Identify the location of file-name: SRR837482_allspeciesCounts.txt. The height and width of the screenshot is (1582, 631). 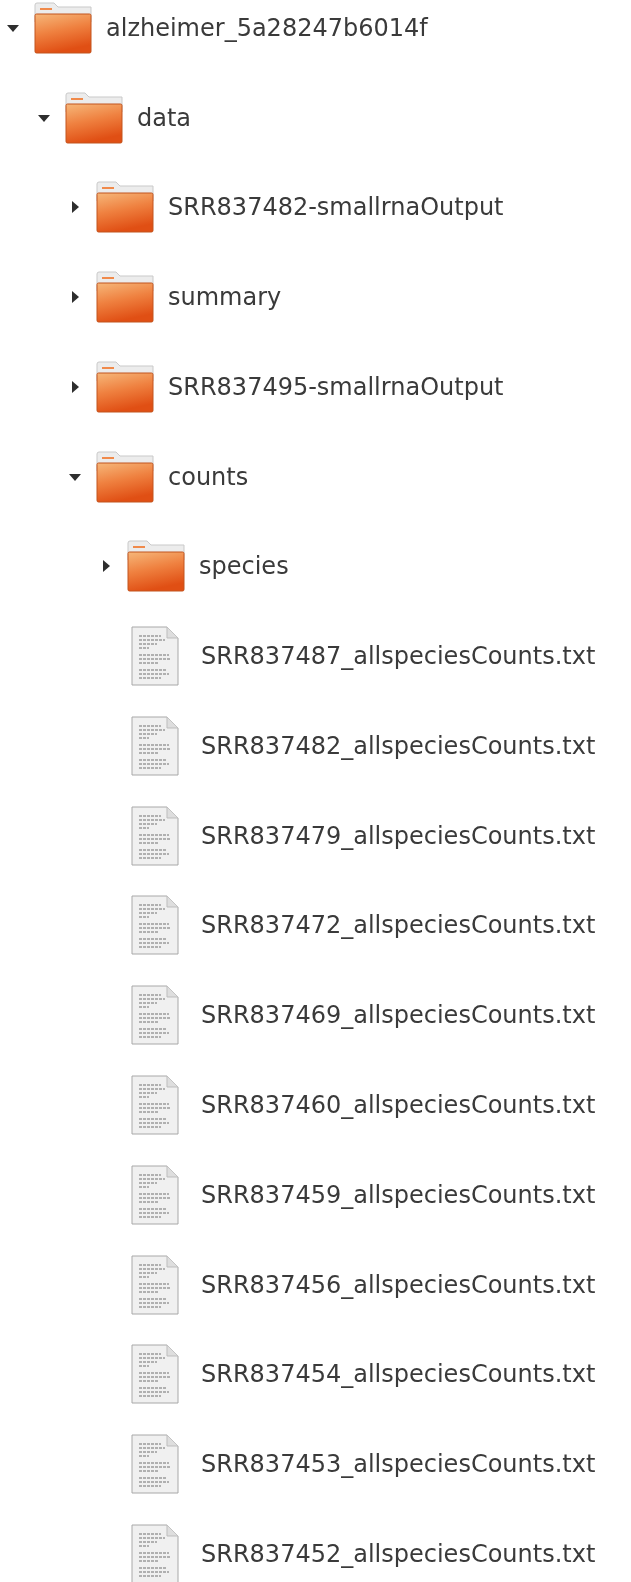
(398, 745).